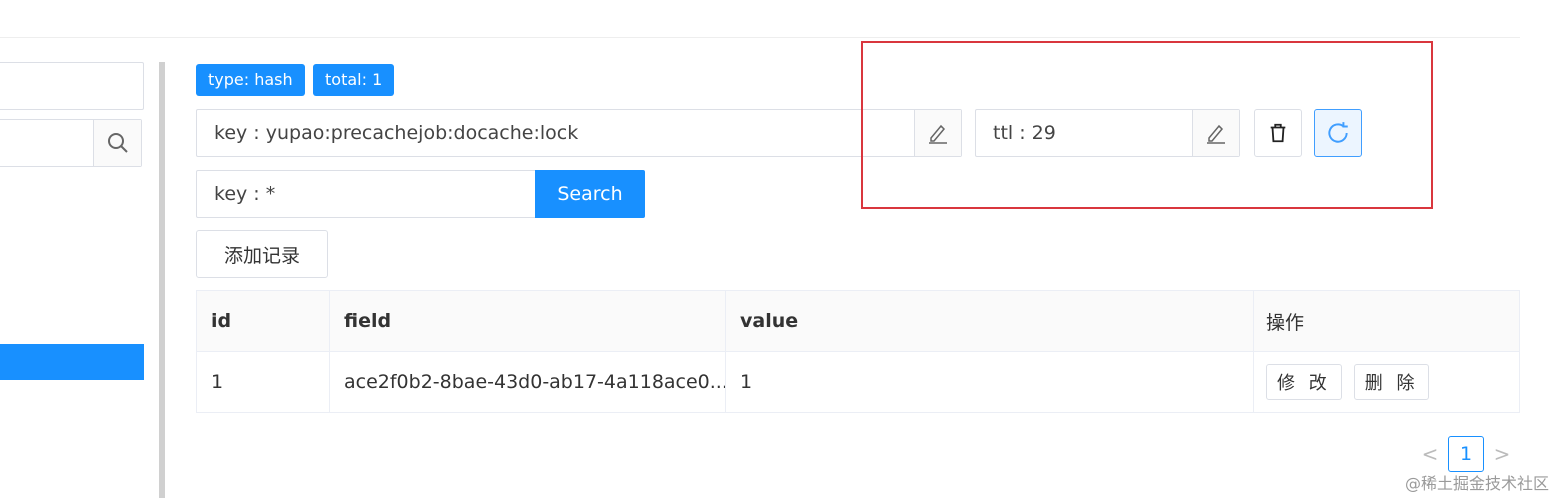 Image resolution: width=1557 pixels, height=498 pixels. What do you see at coordinates (72, 362) in the screenshot?
I see `sidebar-selected-item` at bounding box center [72, 362].